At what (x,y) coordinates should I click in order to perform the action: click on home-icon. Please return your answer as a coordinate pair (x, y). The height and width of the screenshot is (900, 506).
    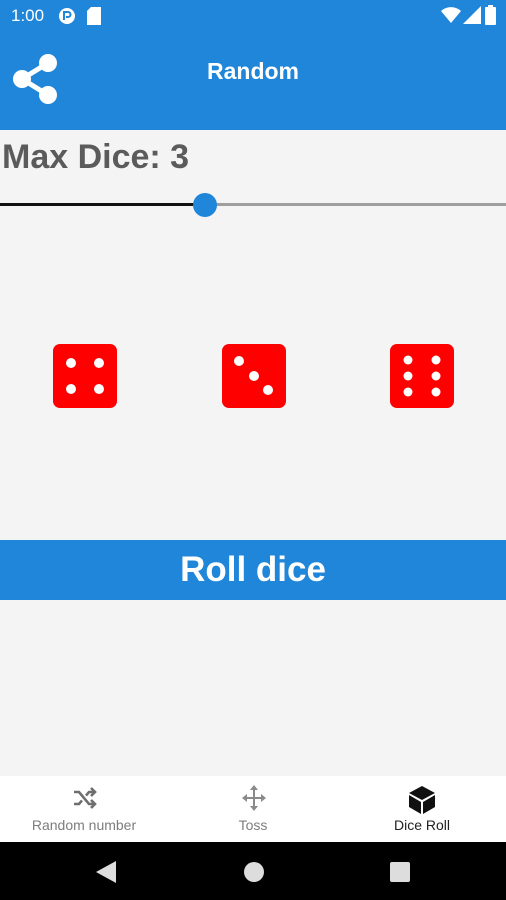
    Looking at the image, I should click on (254, 874).